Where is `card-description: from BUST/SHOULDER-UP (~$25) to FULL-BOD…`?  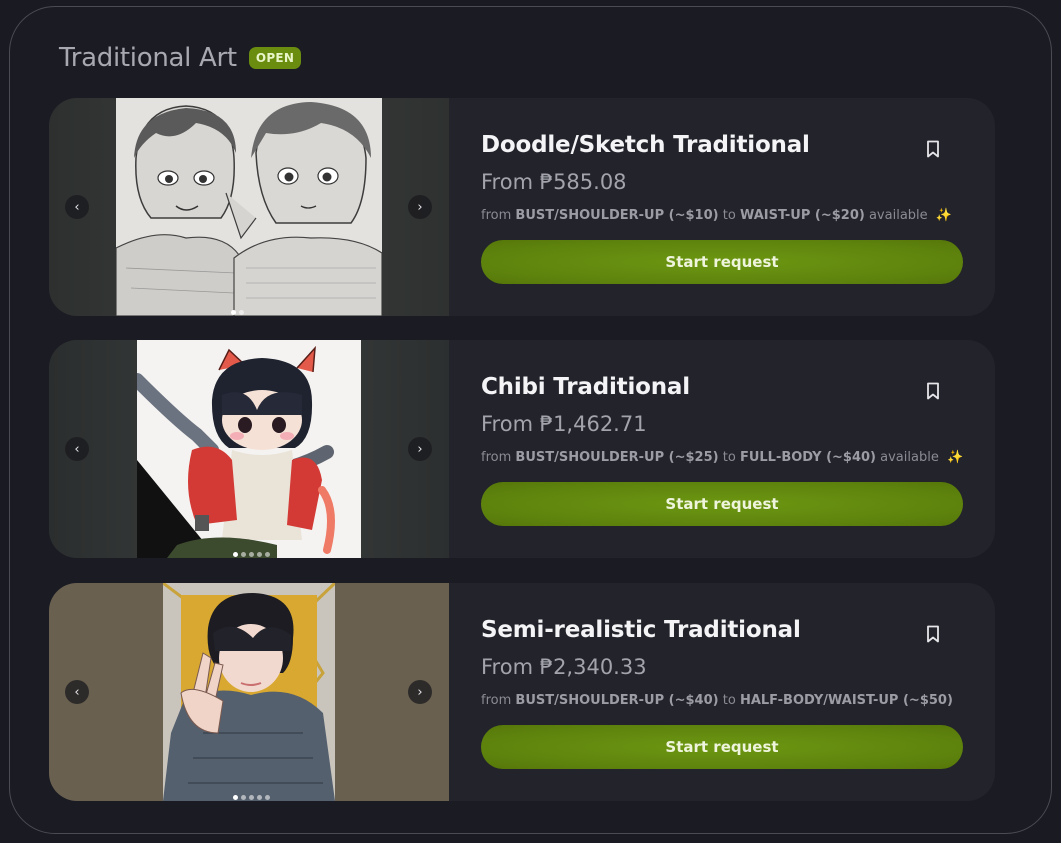
card-description: from BUST/SHOULDER-UP (~$25) to FULL-BOD… is located at coordinates (722, 457).